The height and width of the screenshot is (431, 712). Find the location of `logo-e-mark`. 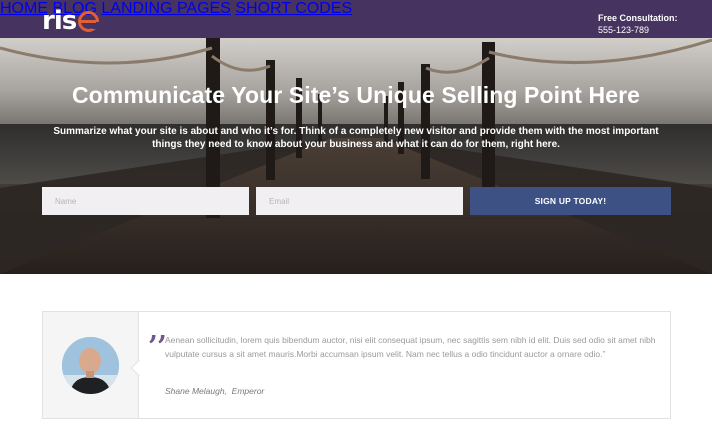

logo-e-mark is located at coordinates (89, 21).